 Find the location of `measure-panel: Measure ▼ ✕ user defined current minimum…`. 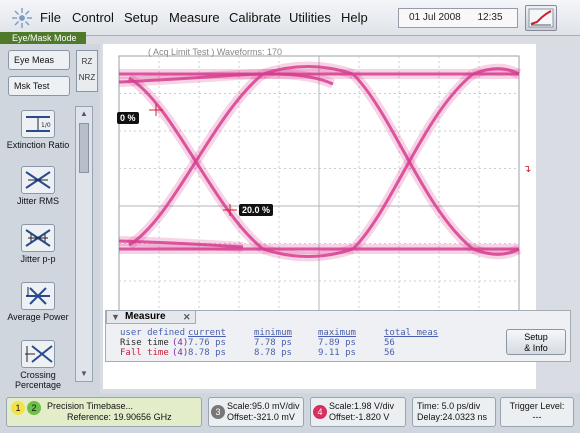

measure-panel: Measure ▼ ✕ user defined current minimum… is located at coordinates (338, 336).